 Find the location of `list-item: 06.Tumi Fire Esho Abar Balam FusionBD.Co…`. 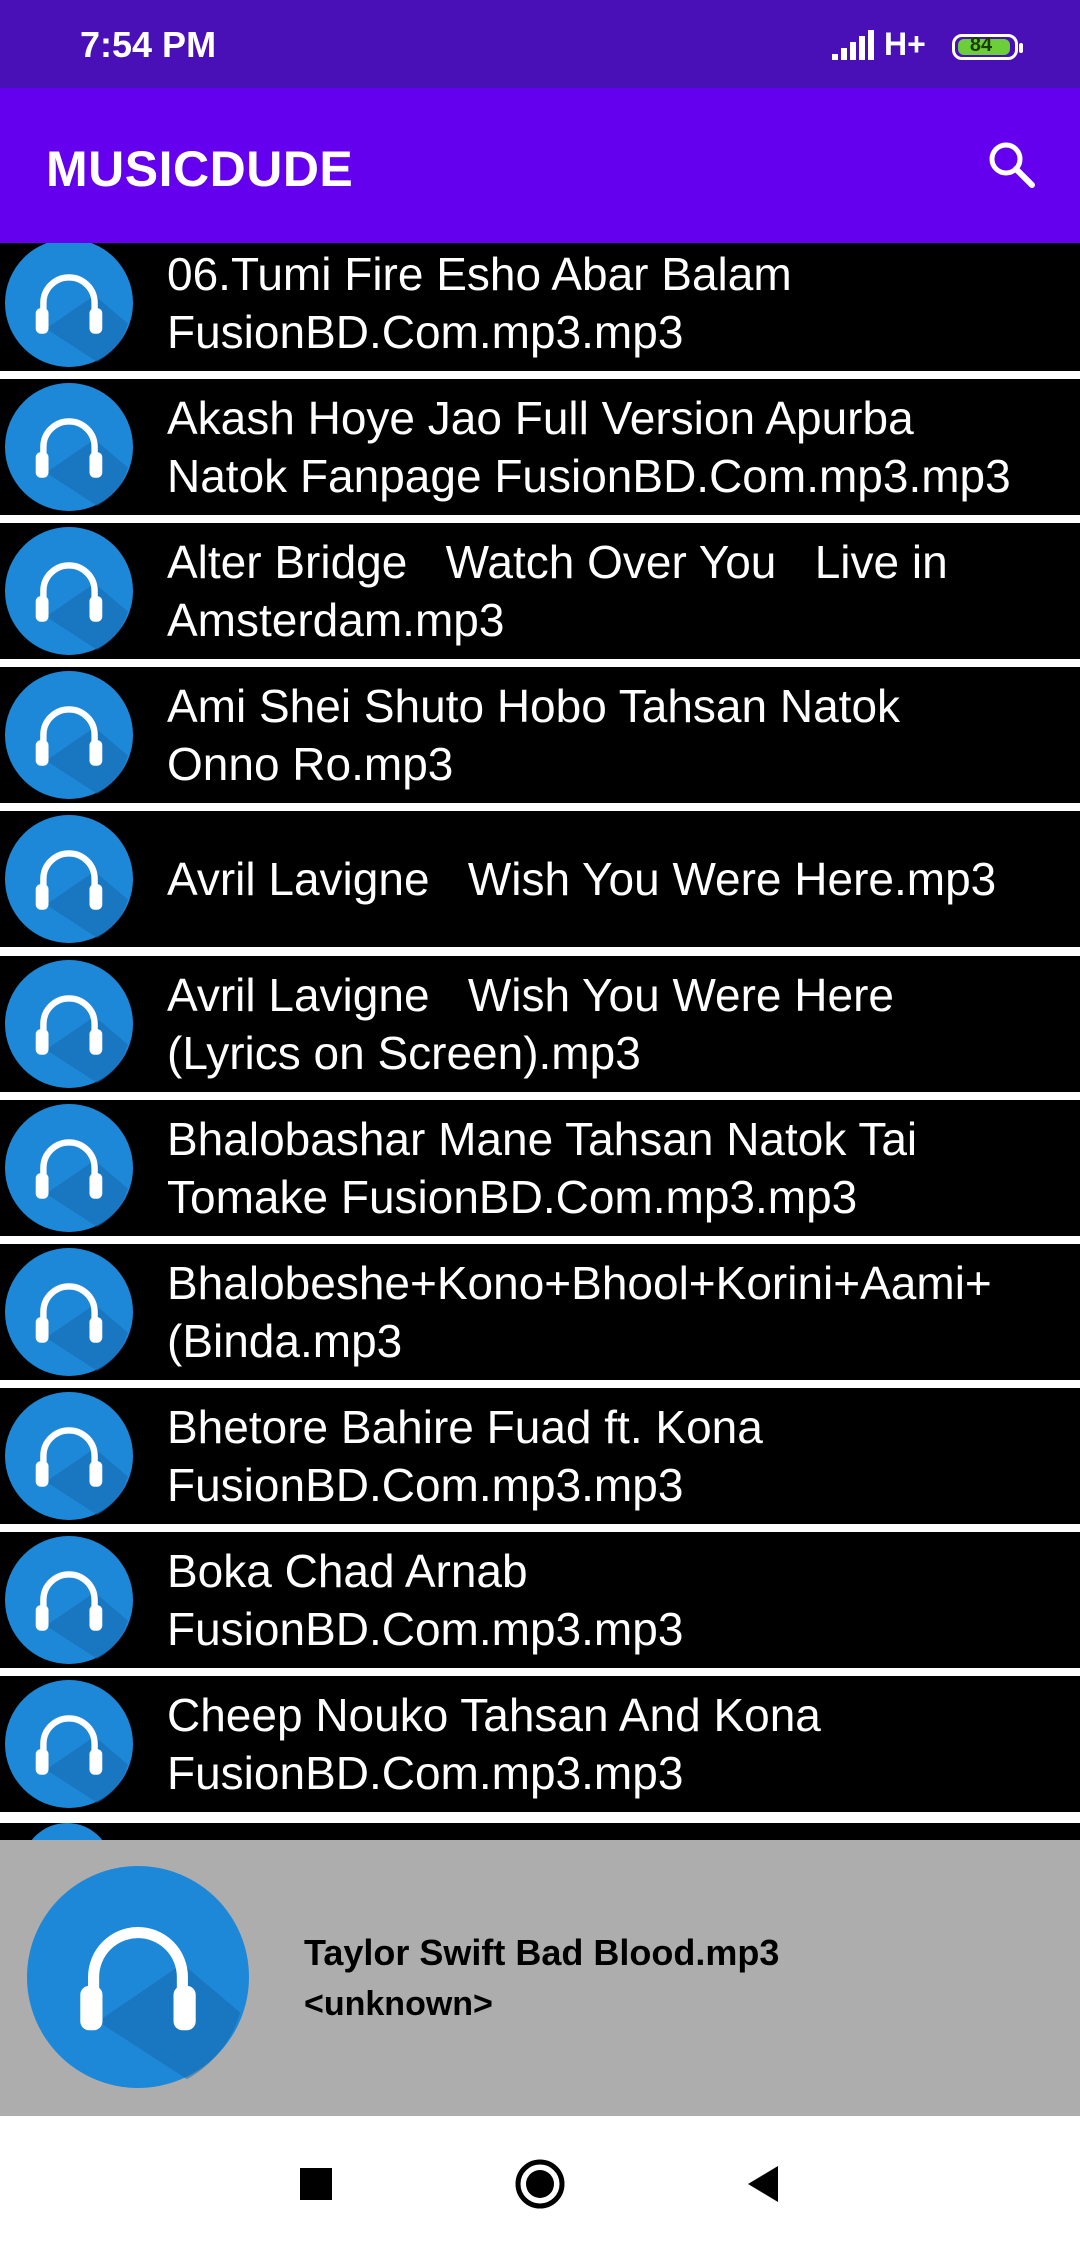

list-item: 06.Tumi Fire Esho Abar Balam FusionBD.Co… is located at coordinates (540, 307).